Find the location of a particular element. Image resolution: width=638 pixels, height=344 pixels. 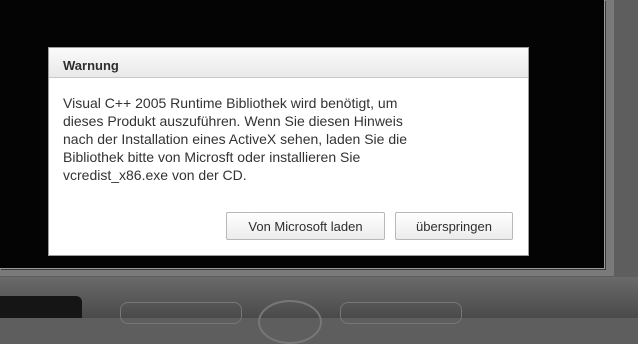

toolbar-dial is located at coordinates (290, 322).